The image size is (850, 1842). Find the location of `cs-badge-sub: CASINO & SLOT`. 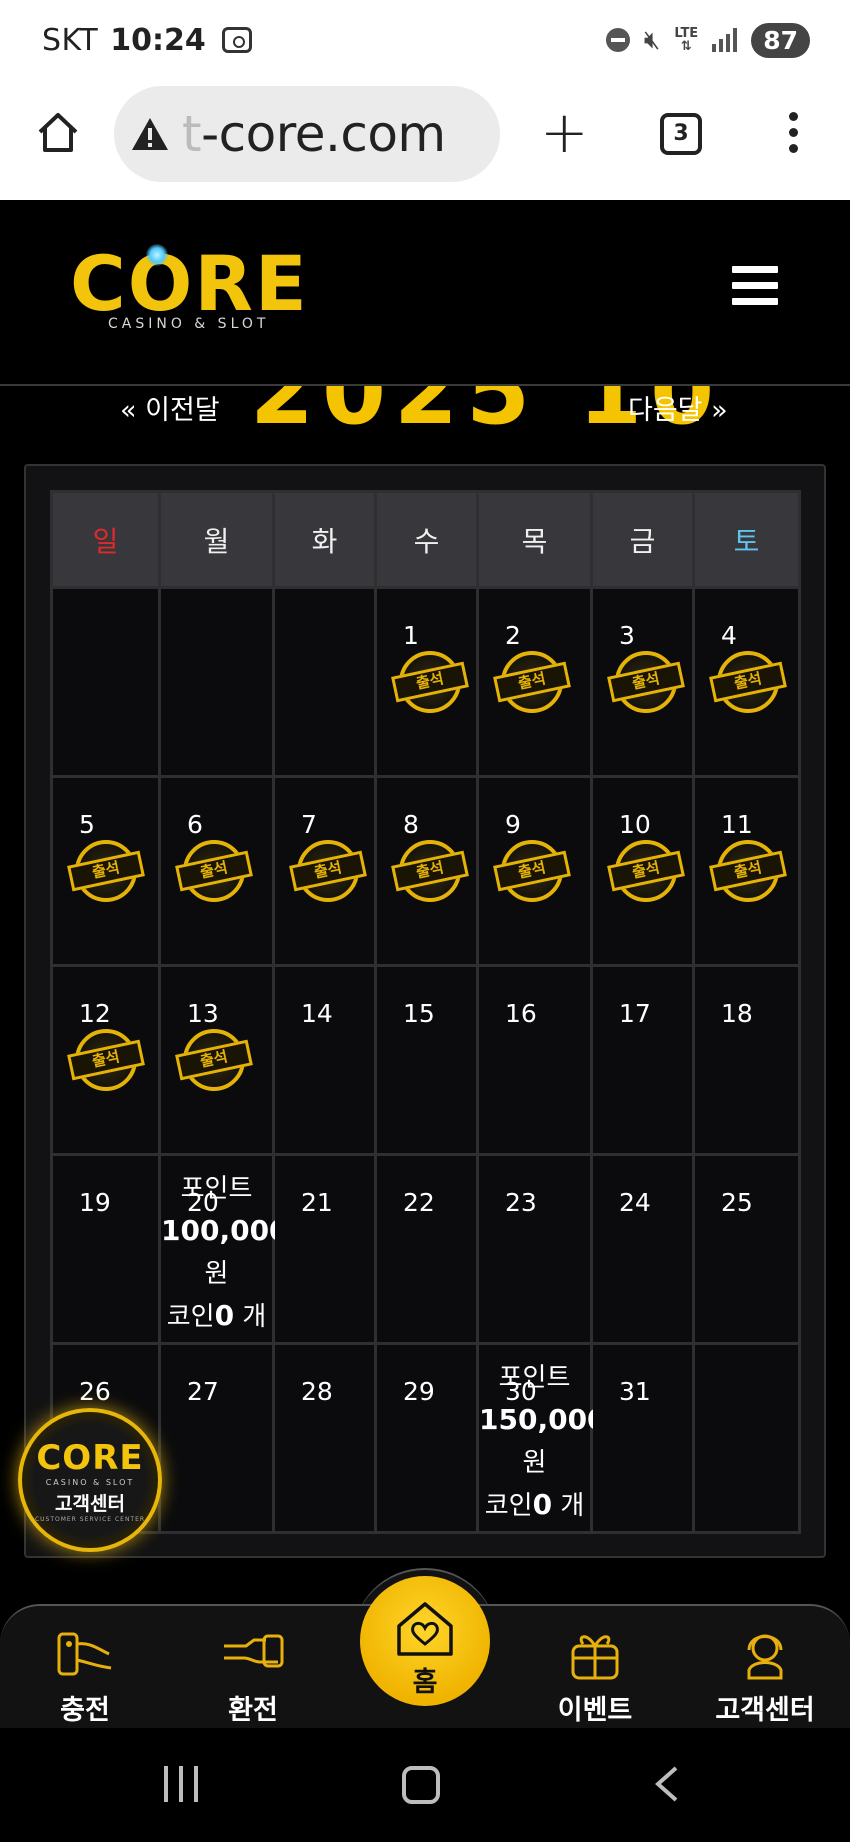

cs-badge-sub: CASINO & SLOT is located at coordinates (90, 1482).